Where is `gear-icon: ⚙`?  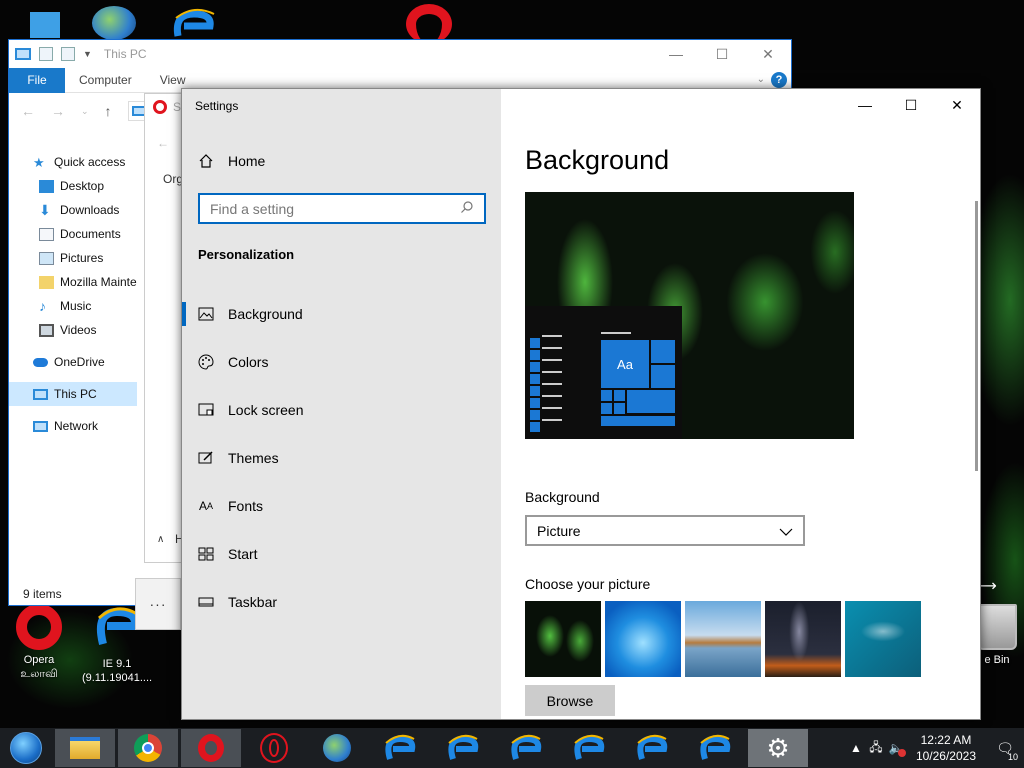 gear-icon: ⚙ is located at coordinates (778, 748).